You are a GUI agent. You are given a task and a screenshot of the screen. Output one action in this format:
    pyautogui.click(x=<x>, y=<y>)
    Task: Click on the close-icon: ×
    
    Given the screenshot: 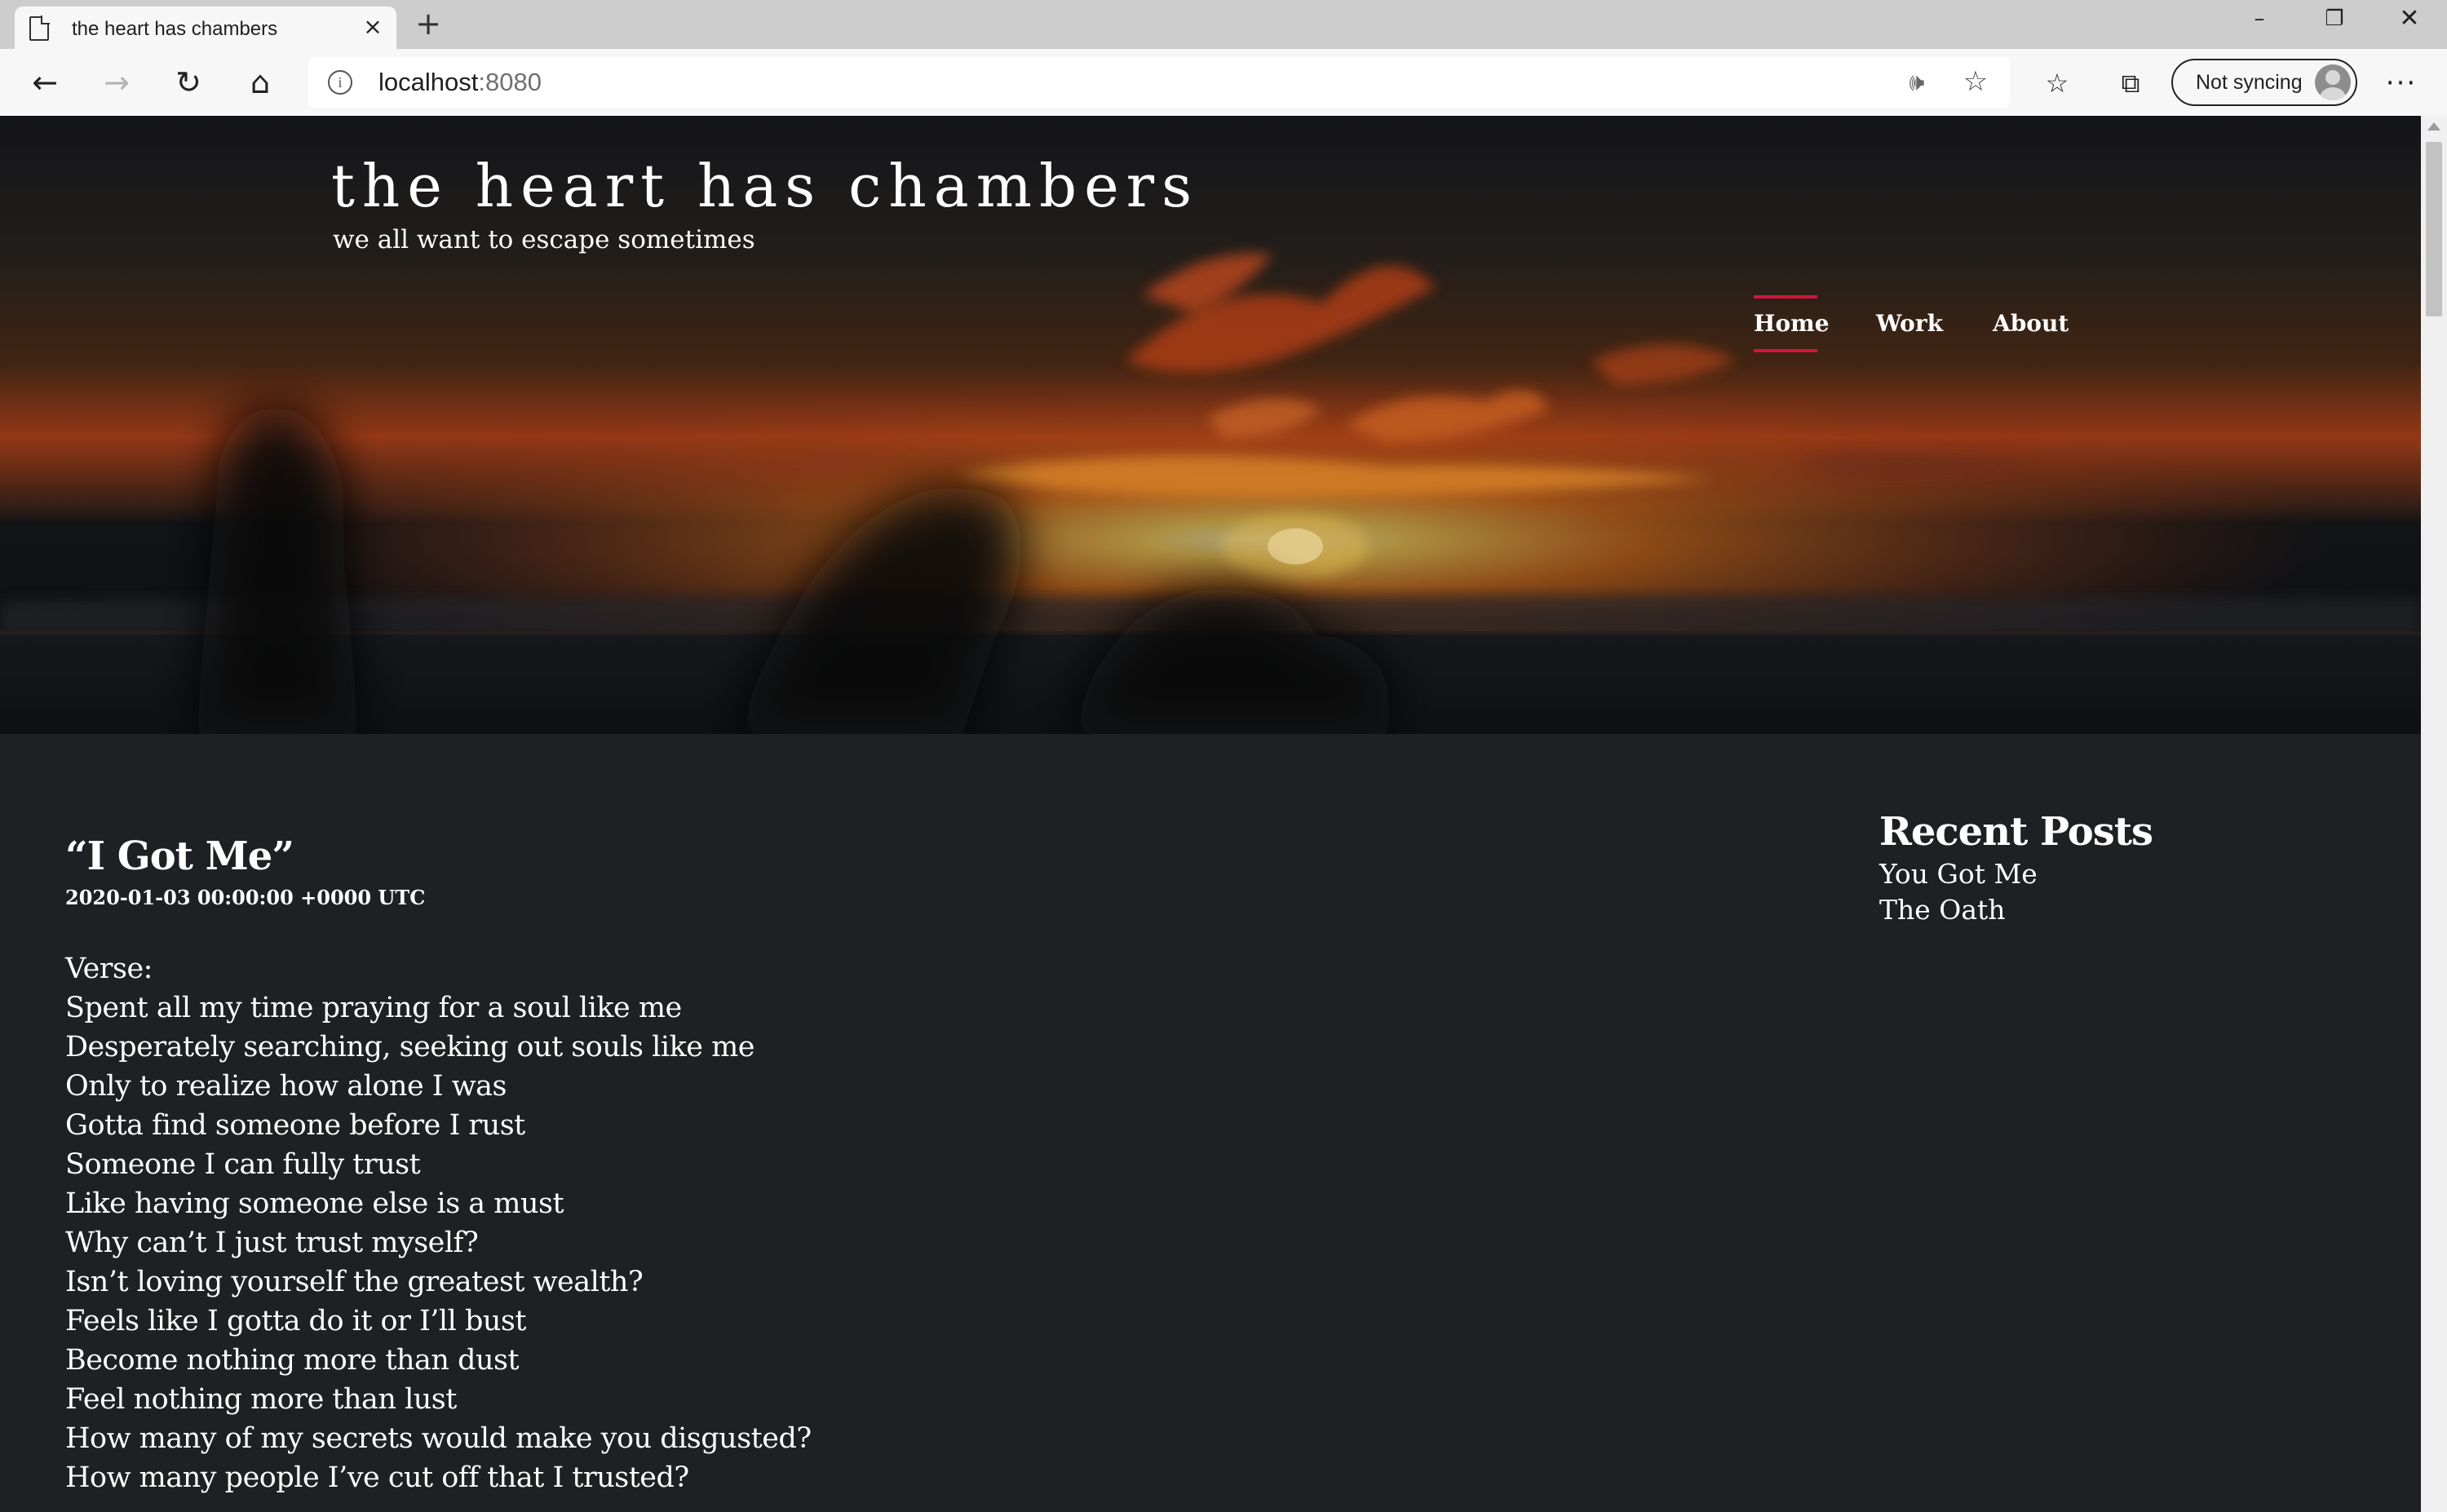 What is the action you would take?
    pyautogui.click(x=373, y=27)
    